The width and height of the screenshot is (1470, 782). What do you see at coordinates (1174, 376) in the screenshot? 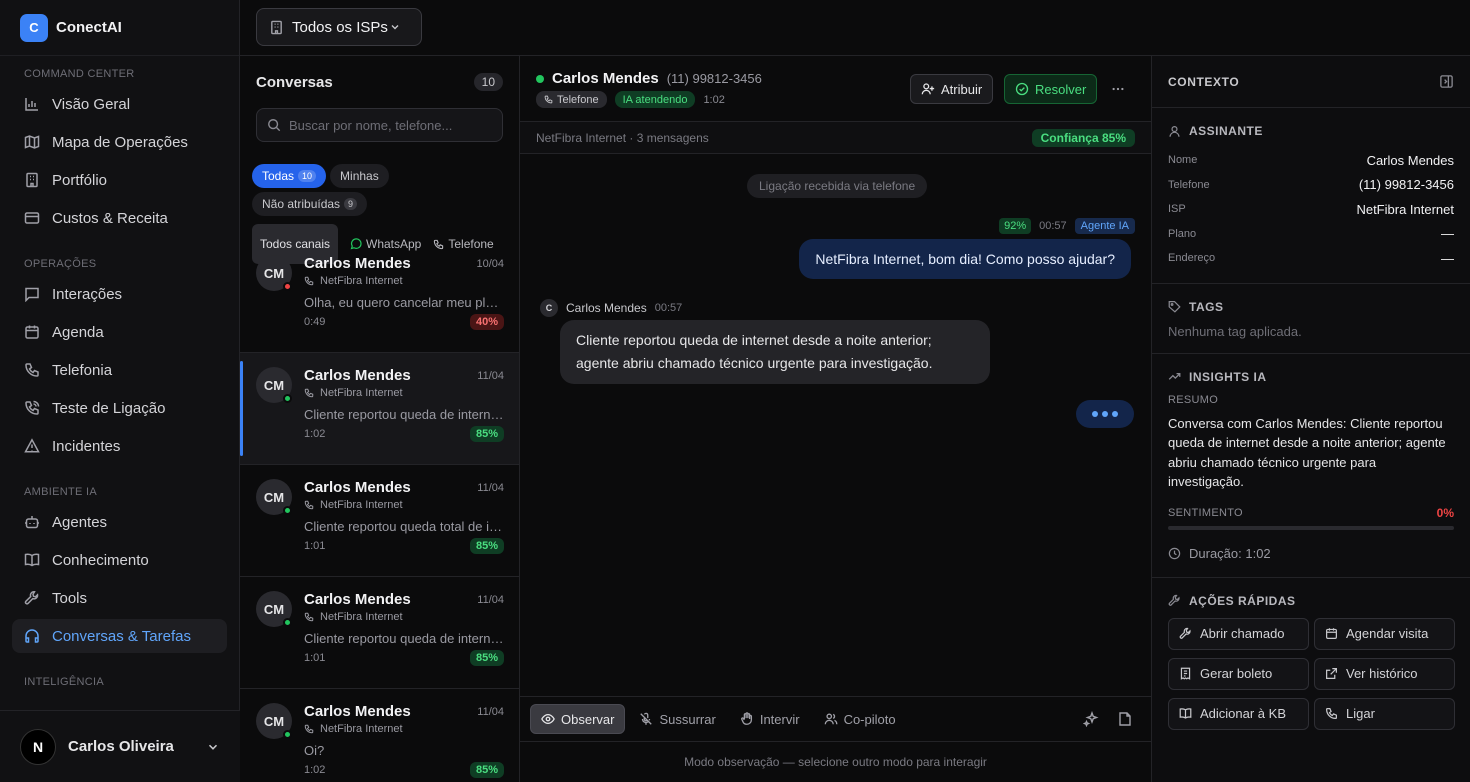
I see `trending-up-icon` at bounding box center [1174, 376].